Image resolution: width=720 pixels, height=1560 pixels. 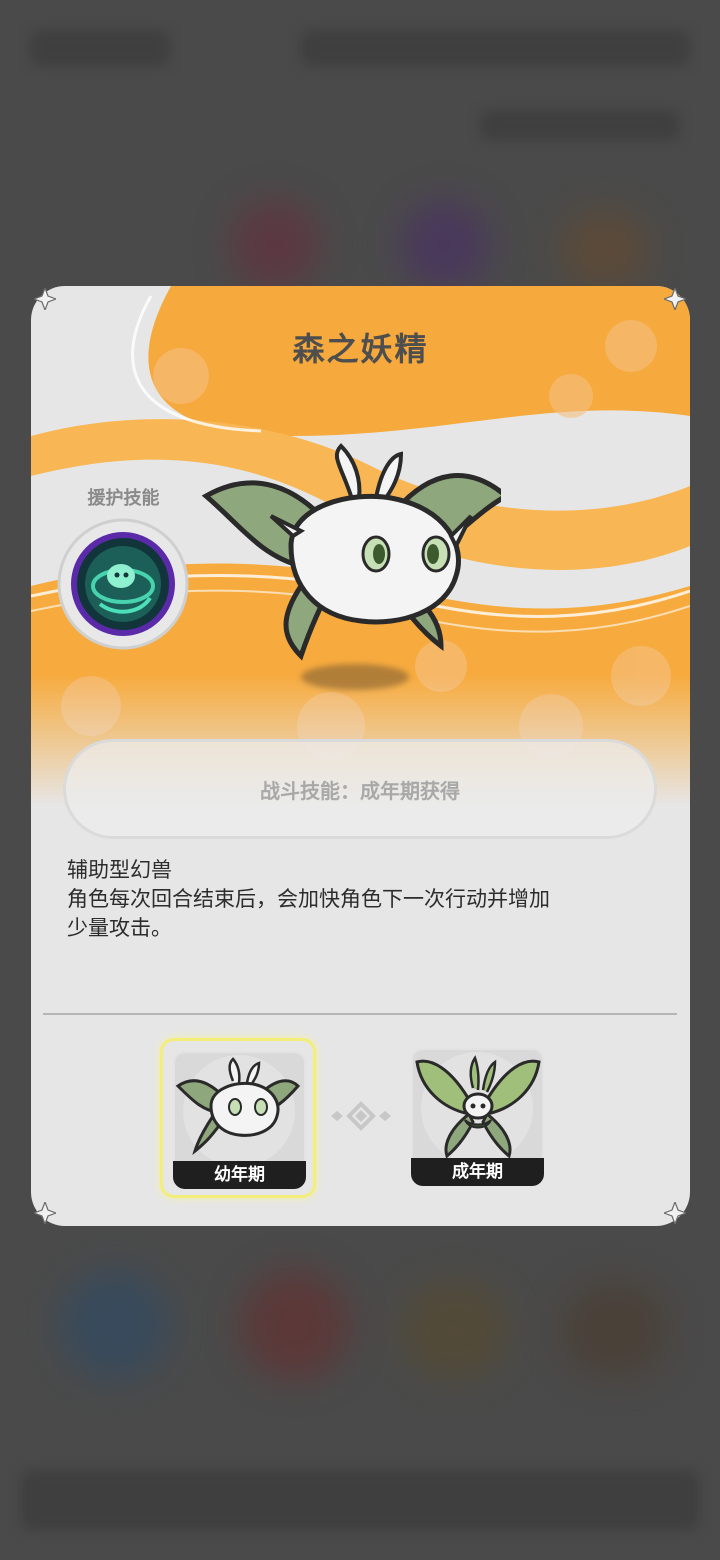 What do you see at coordinates (239, 1175) in the screenshot?
I see `stage-label: 幼年期` at bounding box center [239, 1175].